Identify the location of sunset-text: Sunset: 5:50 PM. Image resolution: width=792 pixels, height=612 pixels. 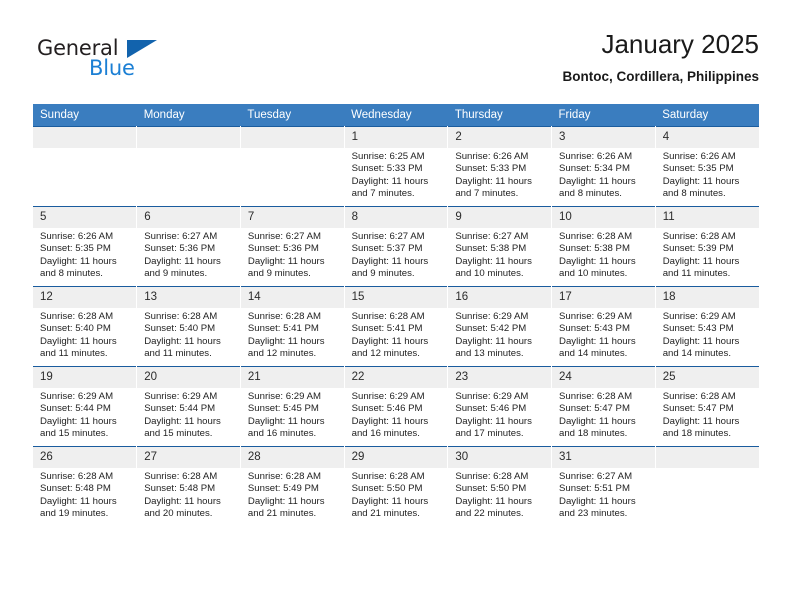
(387, 489).